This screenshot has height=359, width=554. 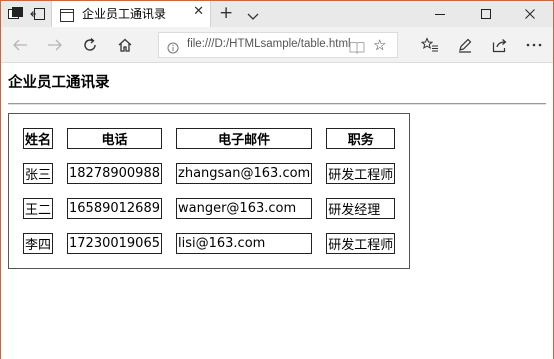 I want to click on pen-icon, so click(x=465, y=45).